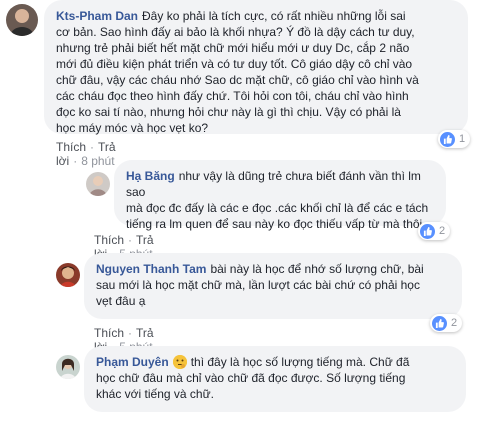 This screenshot has width=484, height=440. I want to click on reaction-count: 1, so click(462, 139).